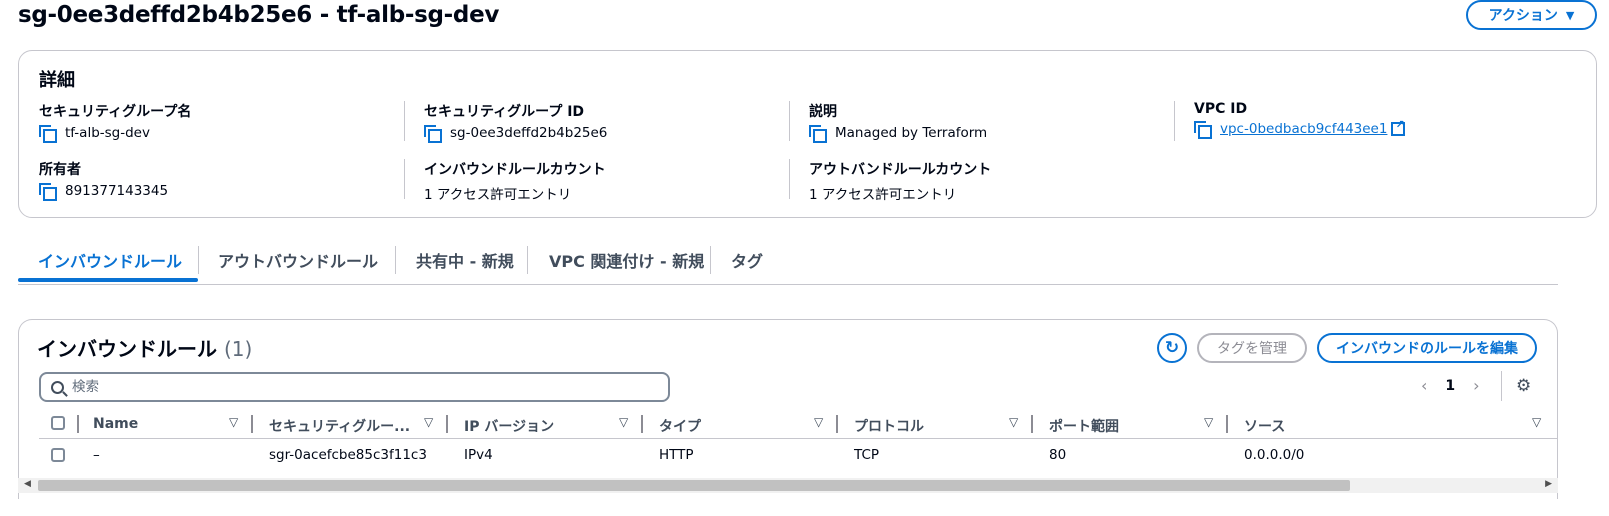 The height and width of the screenshot is (516, 1609). Describe the element at coordinates (1264, 426) in the screenshot. I see `column-header-source: ソース` at that location.